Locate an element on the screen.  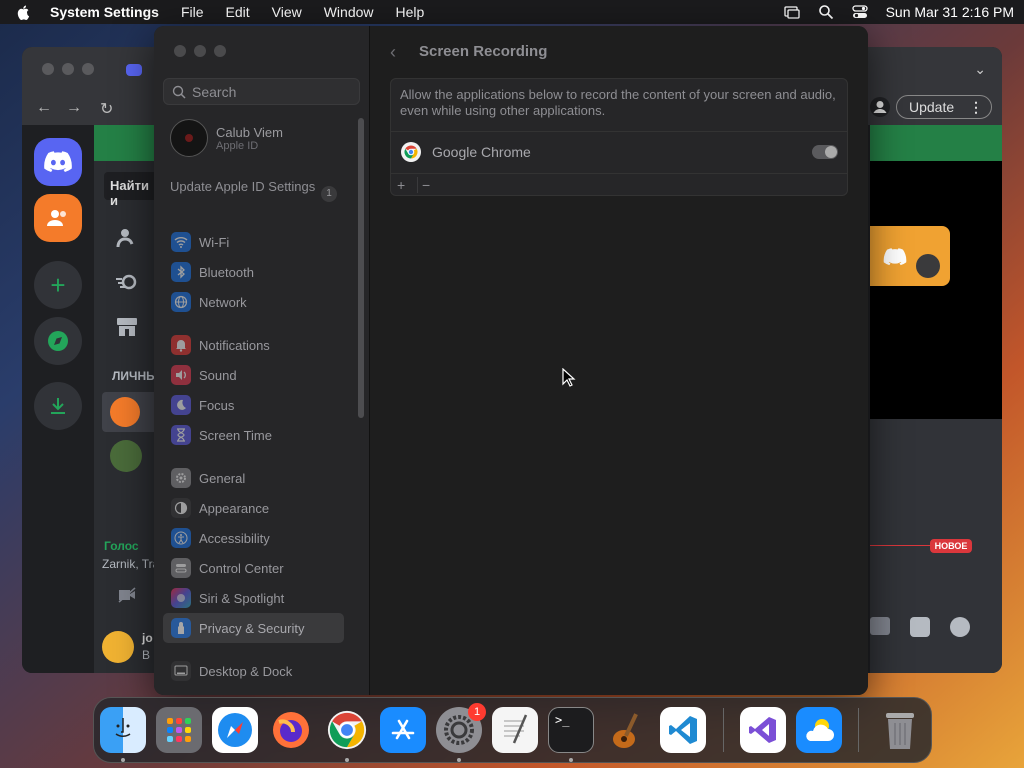
weather-icon is located at coordinates (819, 730).